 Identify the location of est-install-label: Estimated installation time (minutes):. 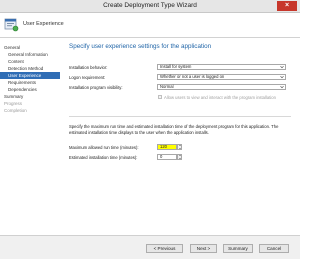
(103, 157).